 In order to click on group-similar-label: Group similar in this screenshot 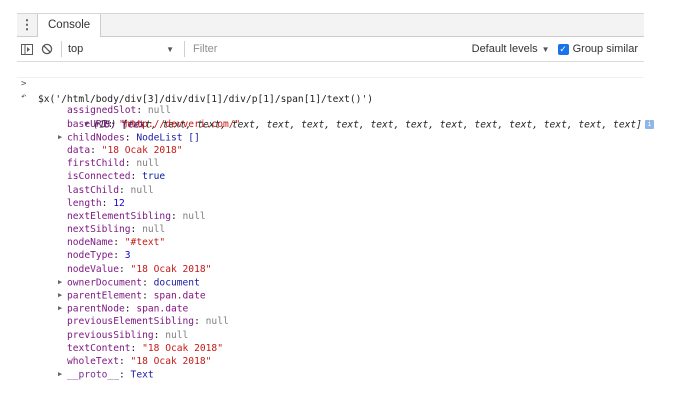, I will do `click(605, 49)`.